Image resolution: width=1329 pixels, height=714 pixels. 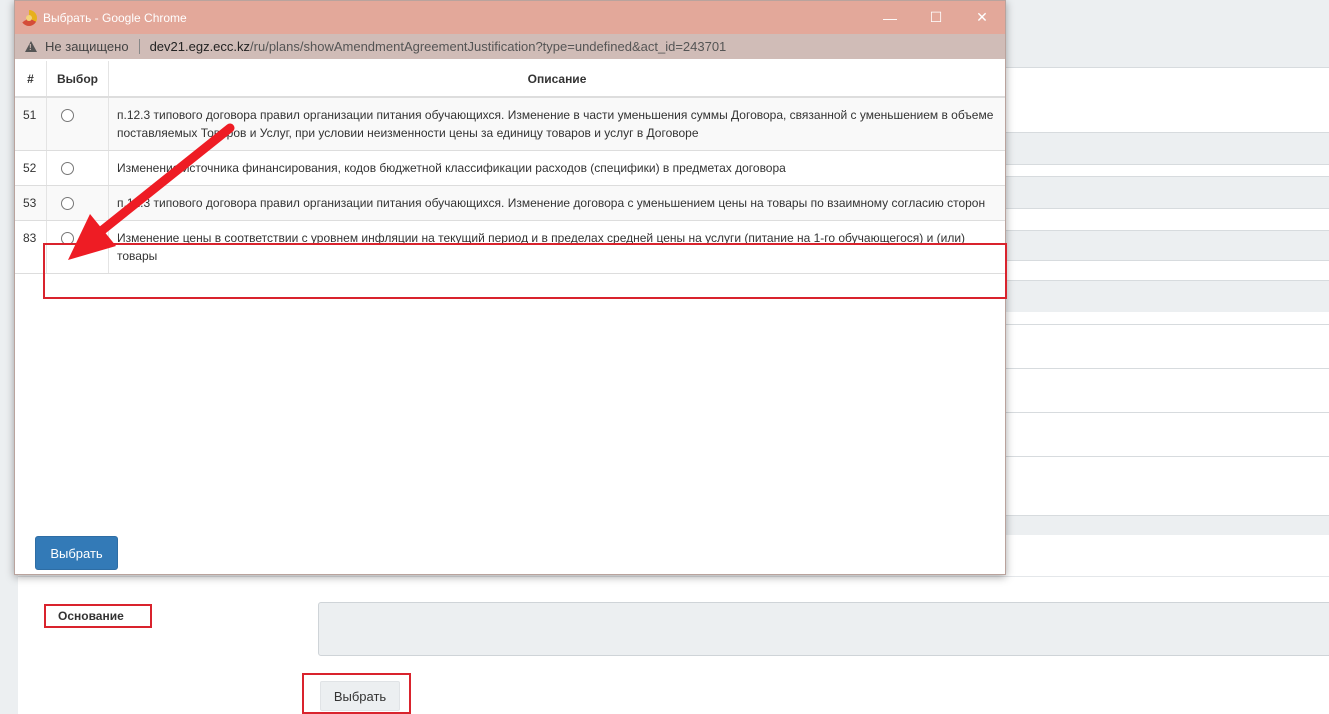 What do you see at coordinates (510, 17) in the screenshot?
I see `title-bar: Выбрать - Google Chrome — ☐ ✕` at bounding box center [510, 17].